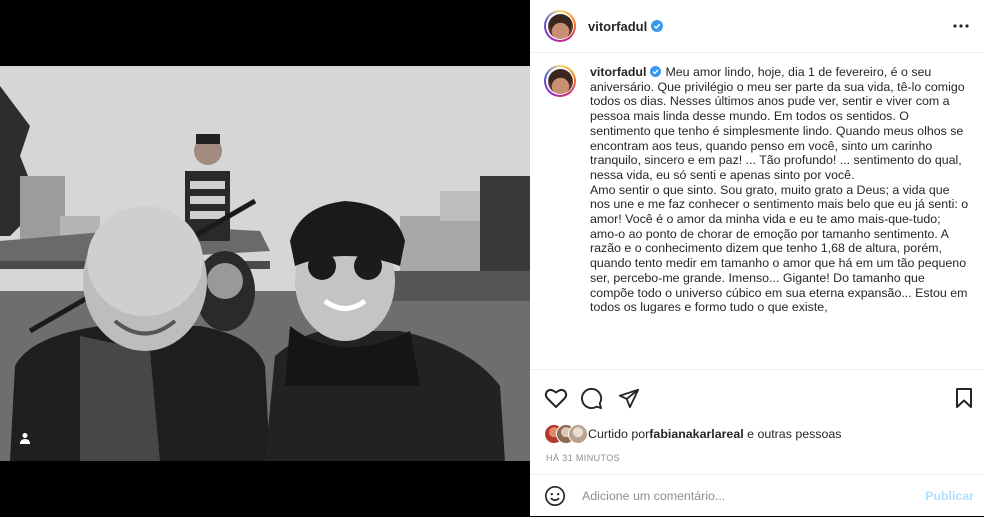 The width and height of the screenshot is (984, 517). What do you see at coordinates (742, 496) in the screenshot?
I see `comment-input` at bounding box center [742, 496].